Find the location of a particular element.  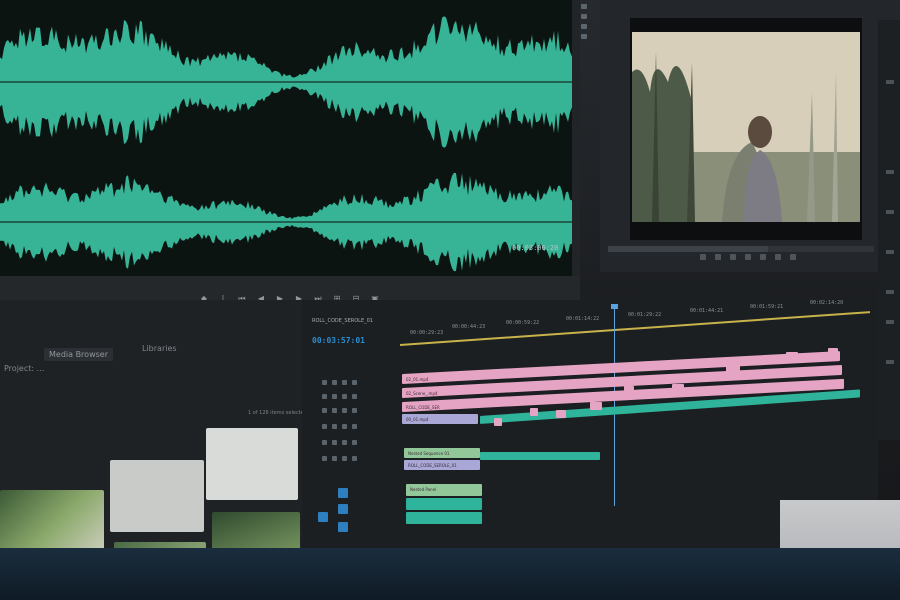

clip-label: 00_01.mp4 is located at coordinates (417, 419).